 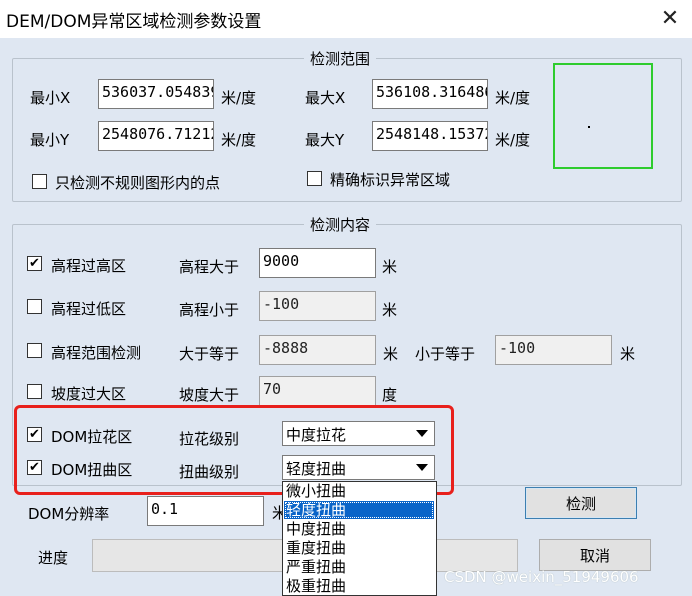 I want to click on close-icon: ✕, so click(x=670, y=18).